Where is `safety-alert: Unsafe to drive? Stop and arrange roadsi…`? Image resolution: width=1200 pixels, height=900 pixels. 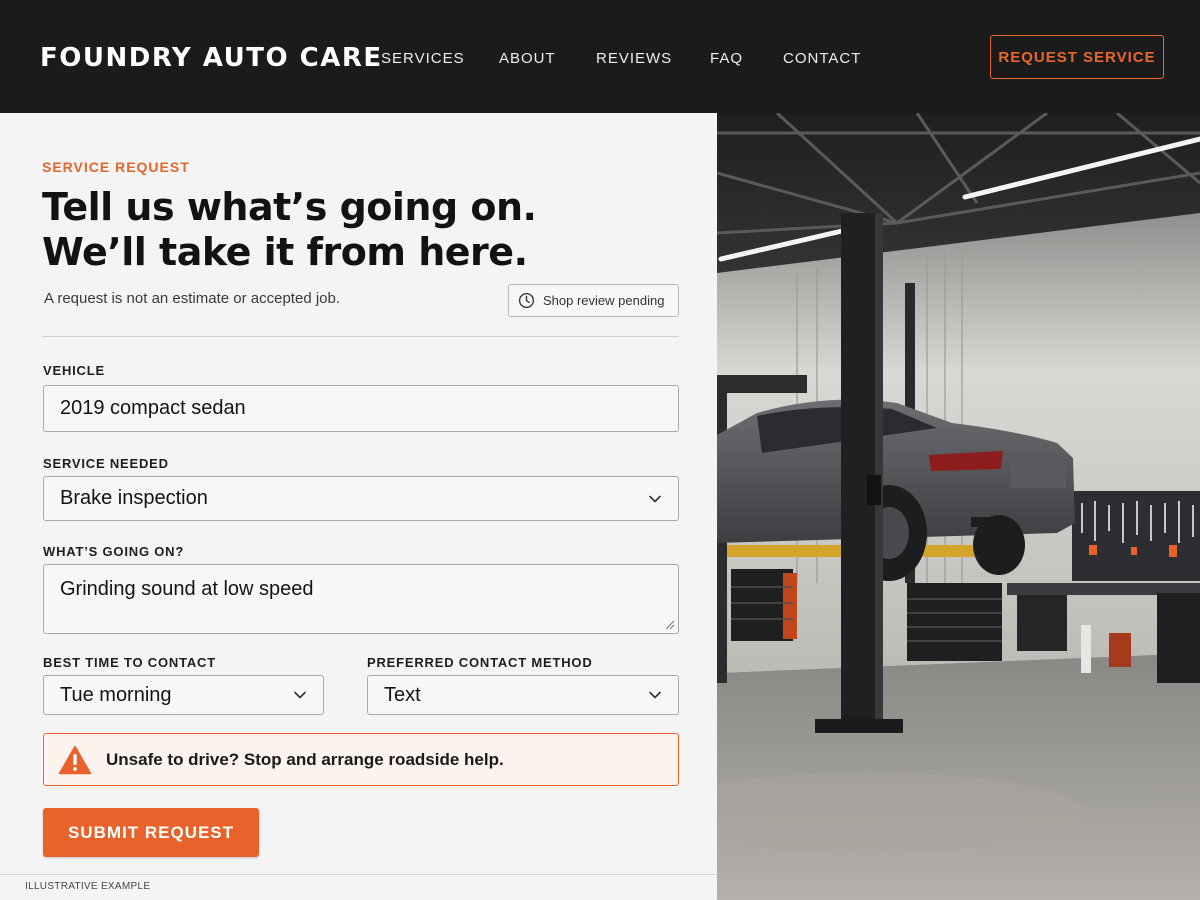 safety-alert: Unsafe to drive? Stop and arrange roadsi… is located at coordinates (361, 759).